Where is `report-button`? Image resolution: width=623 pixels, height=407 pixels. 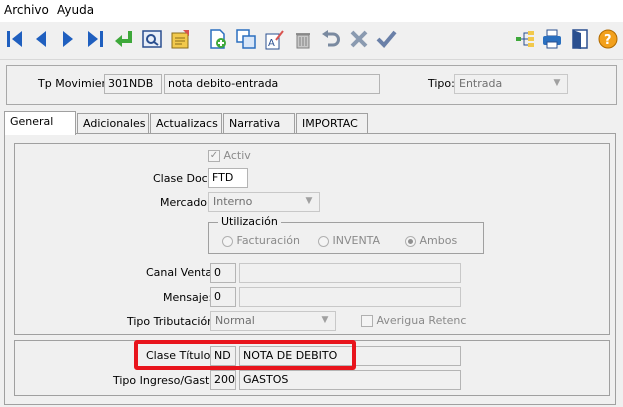 report-button is located at coordinates (180, 39).